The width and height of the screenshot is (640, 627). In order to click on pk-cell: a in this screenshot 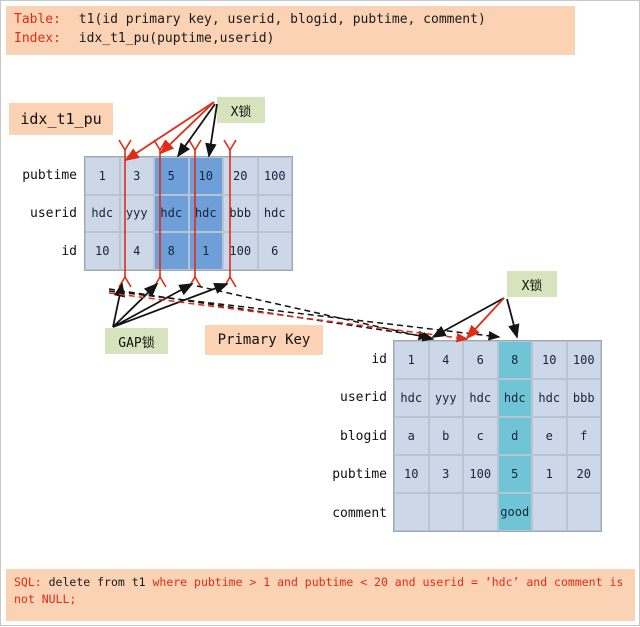, I will do `click(411, 436)`.